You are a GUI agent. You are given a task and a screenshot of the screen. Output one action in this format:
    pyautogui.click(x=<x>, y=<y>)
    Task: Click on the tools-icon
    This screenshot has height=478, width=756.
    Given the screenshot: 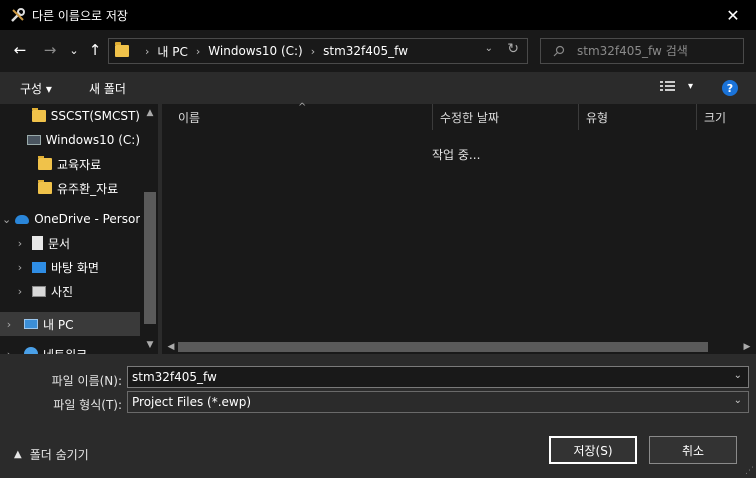 What is the action you would take?
    pyautogui.click(x=18, y=15)
    